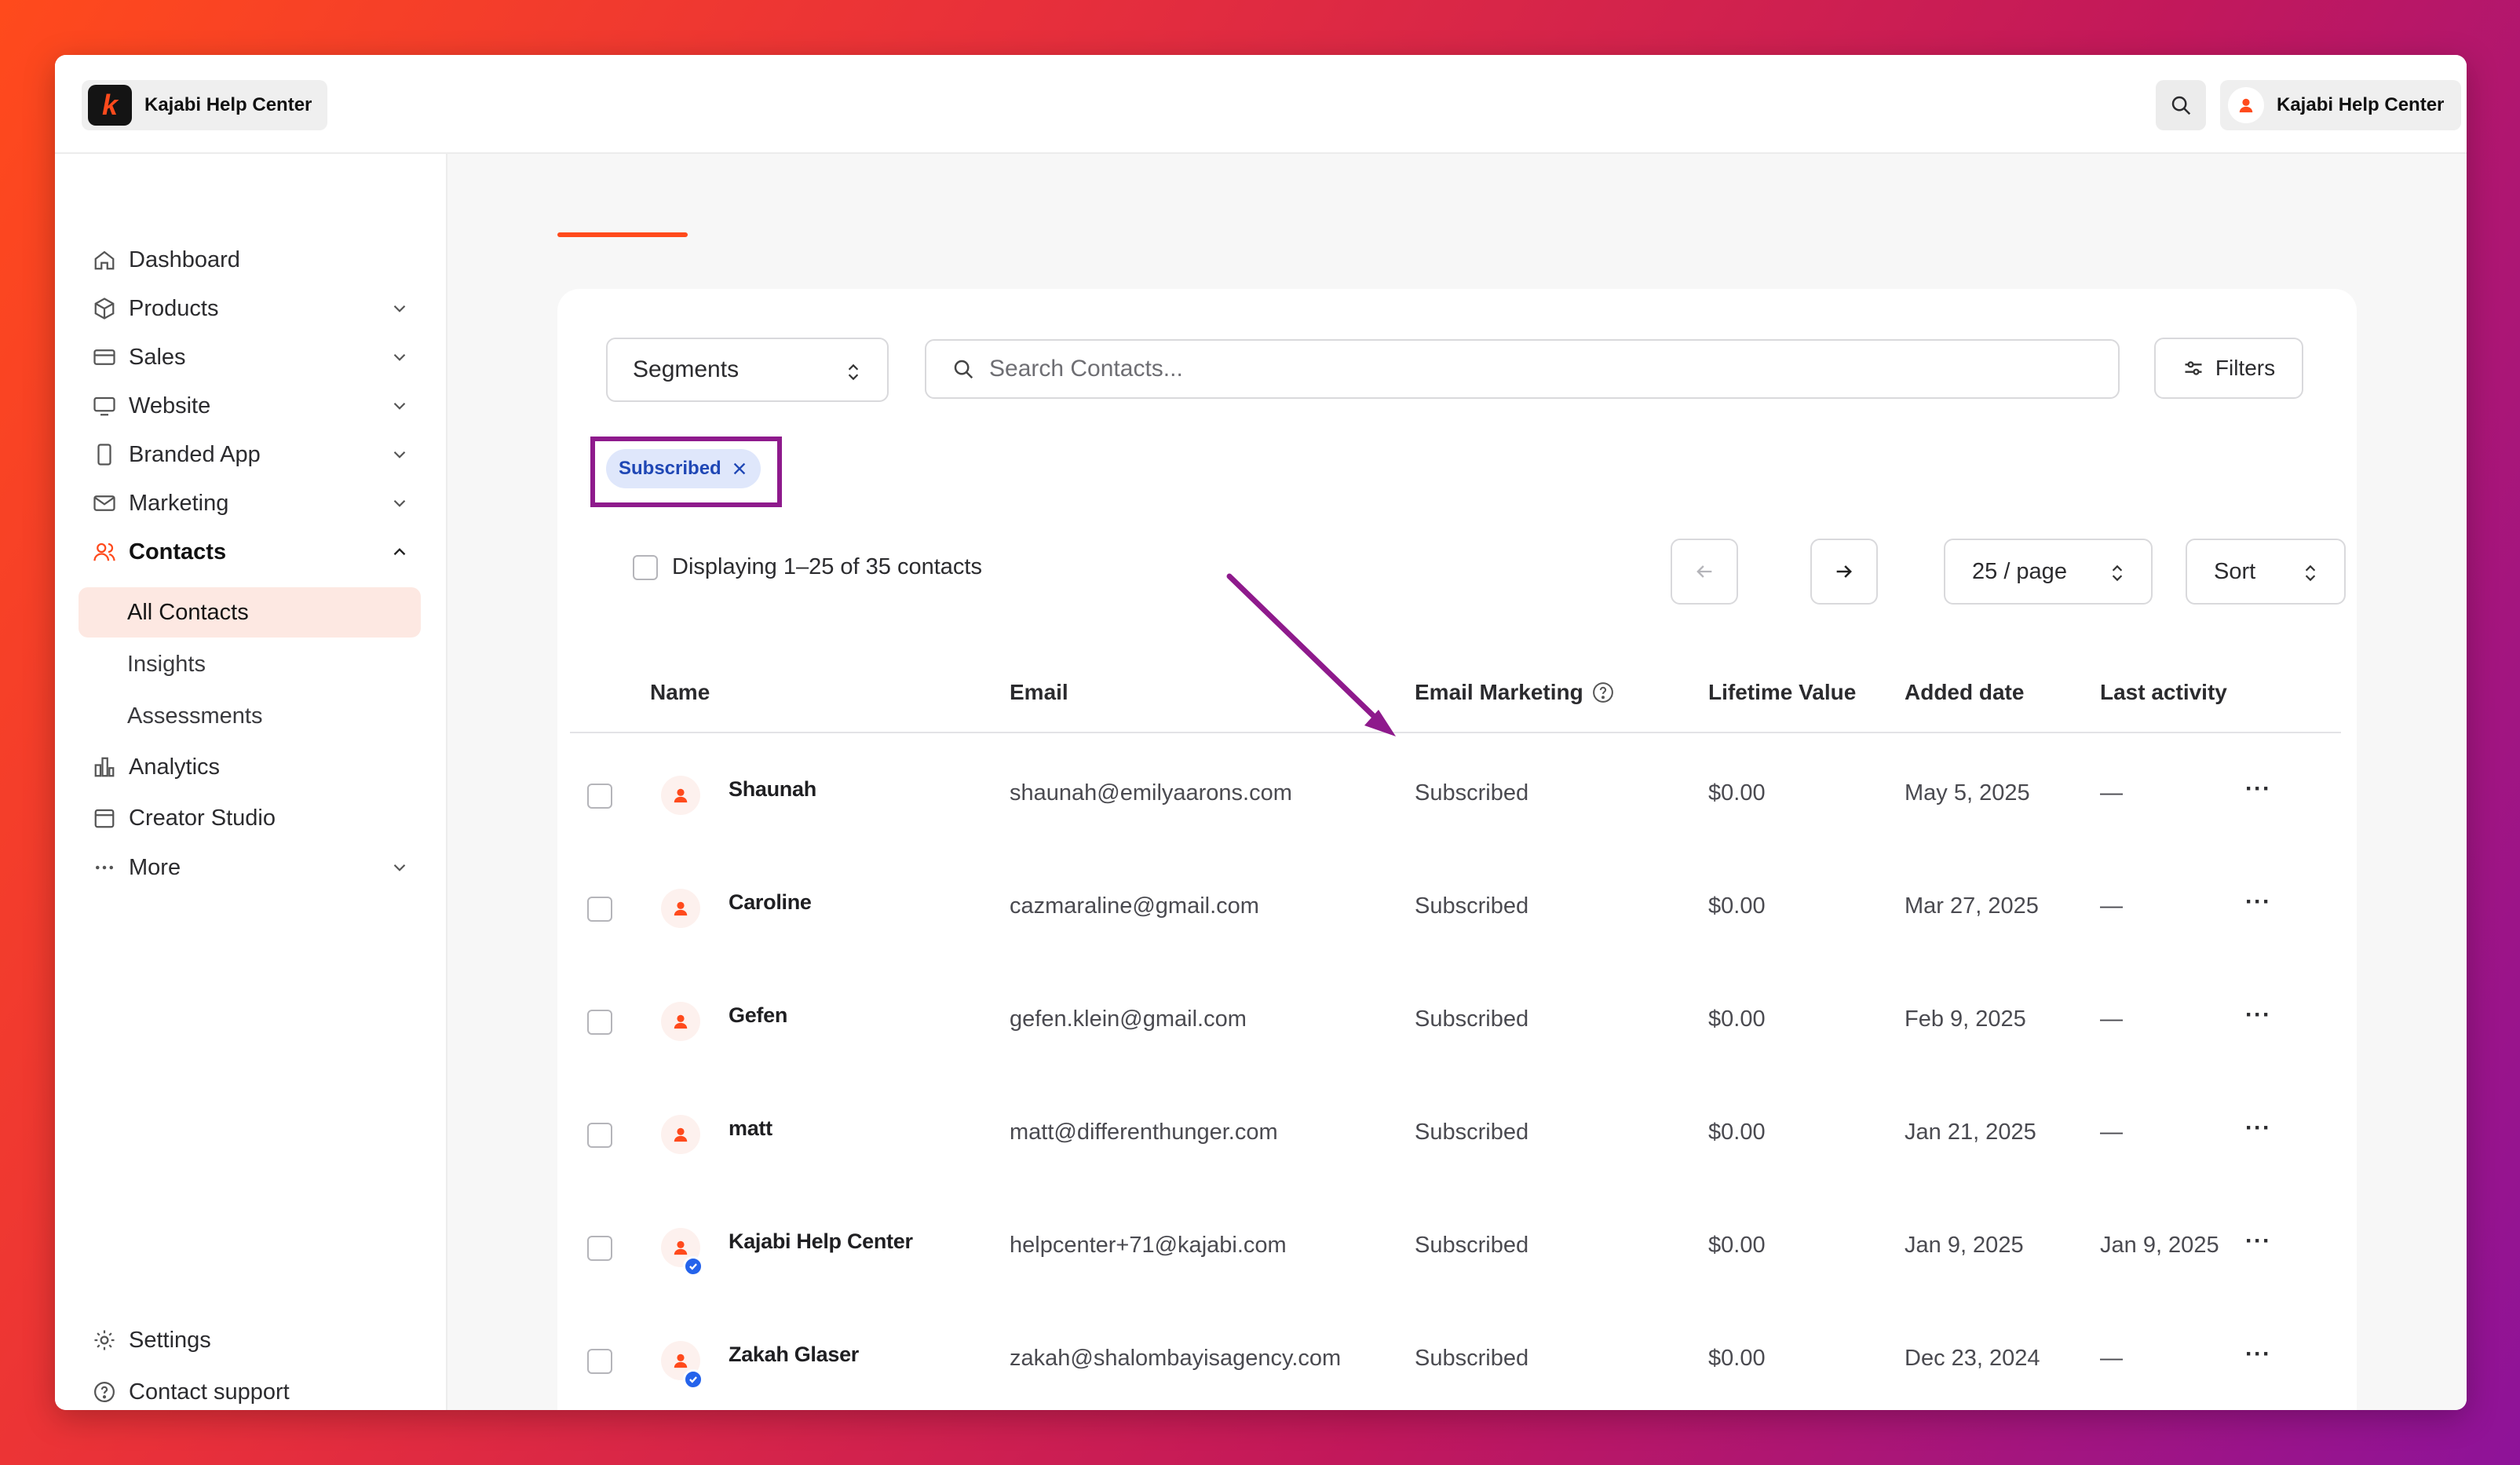 The height and width of the screenshot is (1465, 2520). What do you see at coordinates (104, 503) in the screenshot?
I see `mail-icon` at bounding box center [104, 503].